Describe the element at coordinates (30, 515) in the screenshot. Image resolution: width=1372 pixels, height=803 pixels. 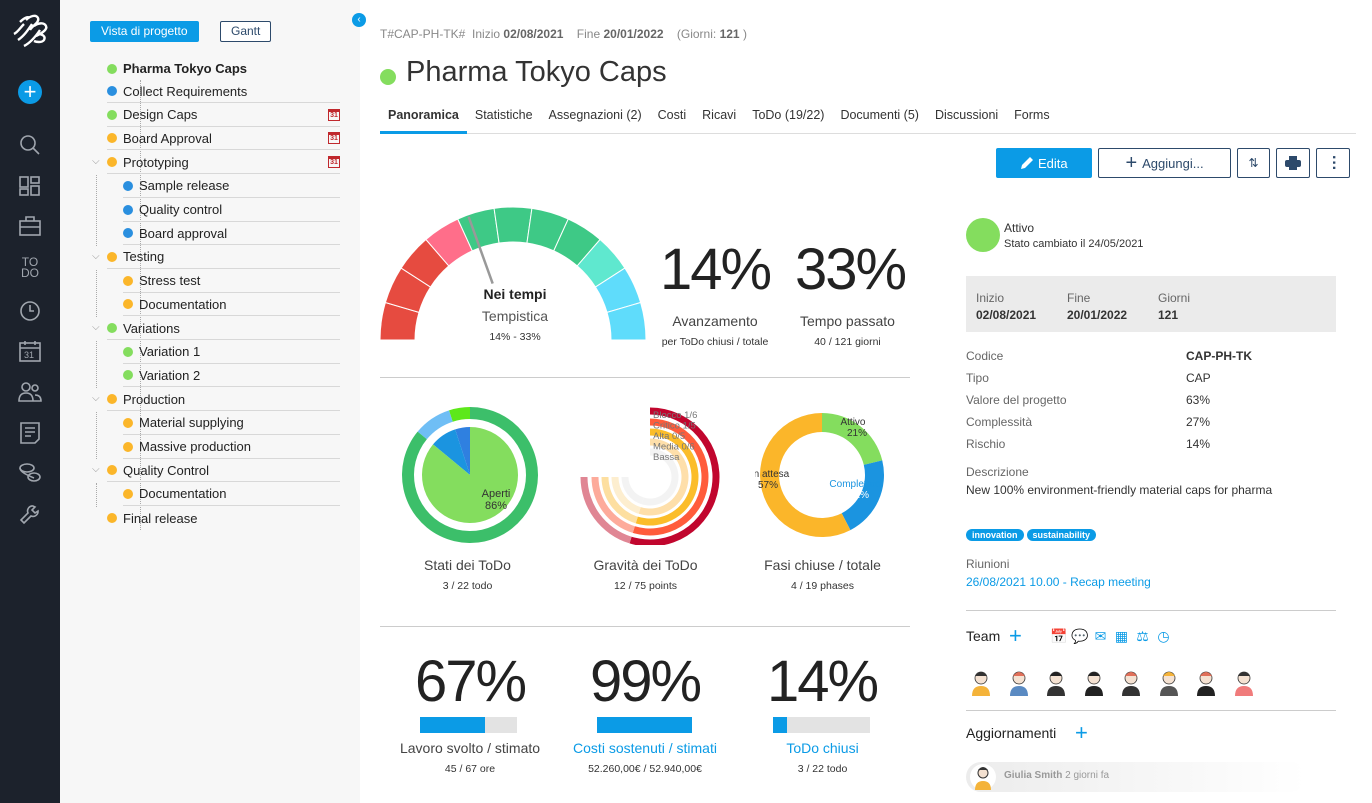
I see `wrench-icon` at that location.